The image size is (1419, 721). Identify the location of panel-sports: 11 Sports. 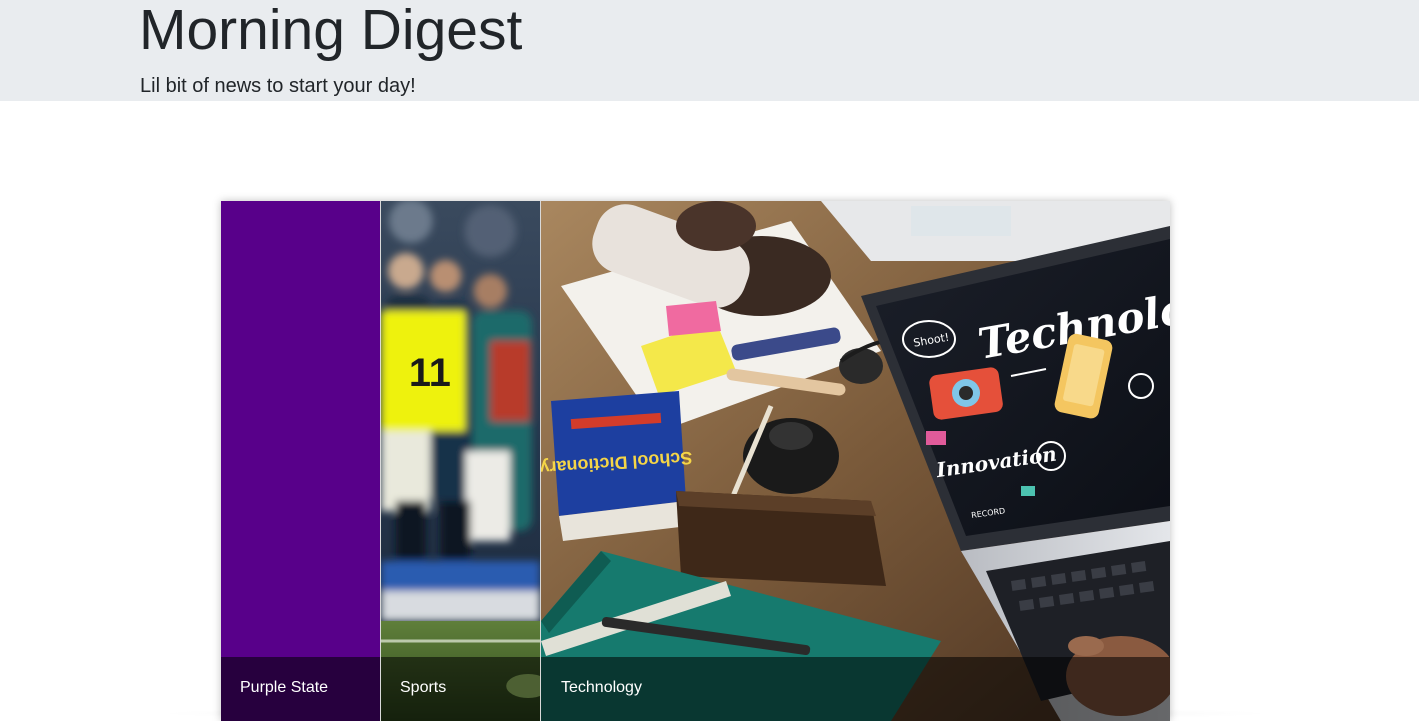
(461, 461).